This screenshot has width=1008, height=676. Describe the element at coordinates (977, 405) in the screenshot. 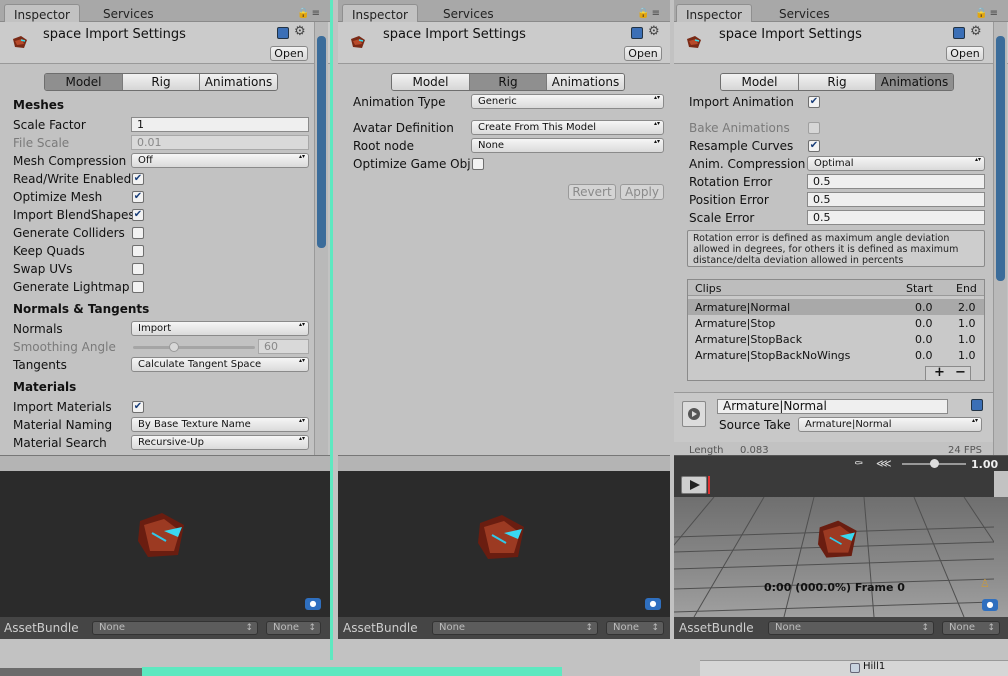

I see `clip-help-icon` at that location.